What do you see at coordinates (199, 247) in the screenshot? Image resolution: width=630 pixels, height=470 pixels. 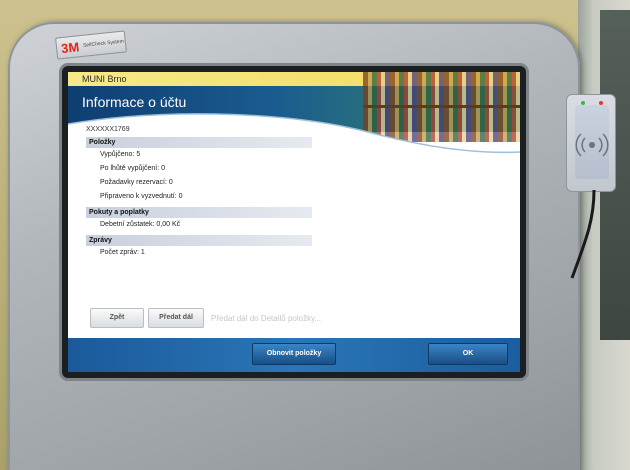 I see `messages-section: Zprávy Počet zpráv: 1` at bounding box center [199, 247].